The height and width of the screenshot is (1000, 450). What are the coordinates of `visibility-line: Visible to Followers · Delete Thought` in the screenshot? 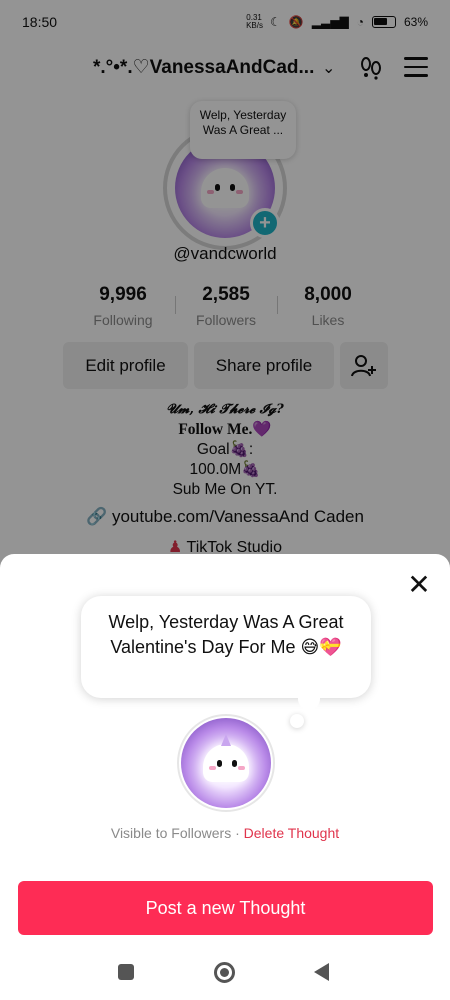 It's located at (225, 833).